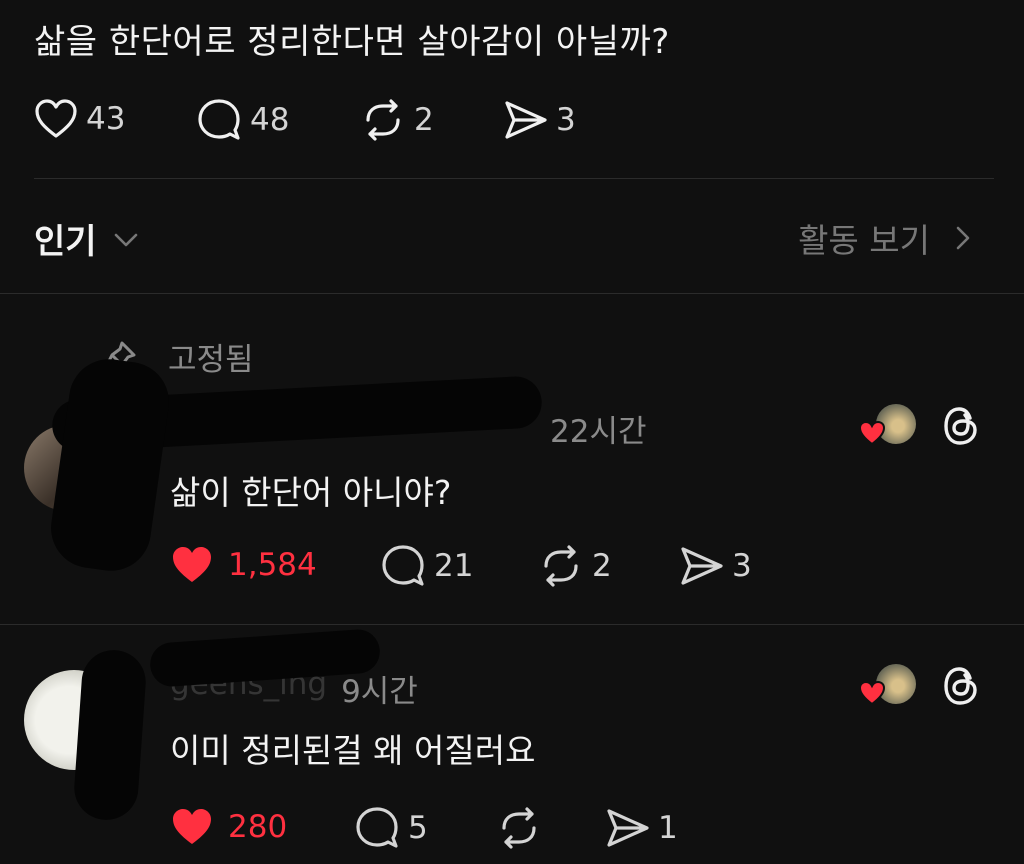 This screenshot has width=1024, height=864. What do you see at coordinates (270, 120) in the screenshot?
I see `post-reply-count: 48` at bounding box center [270, 120].